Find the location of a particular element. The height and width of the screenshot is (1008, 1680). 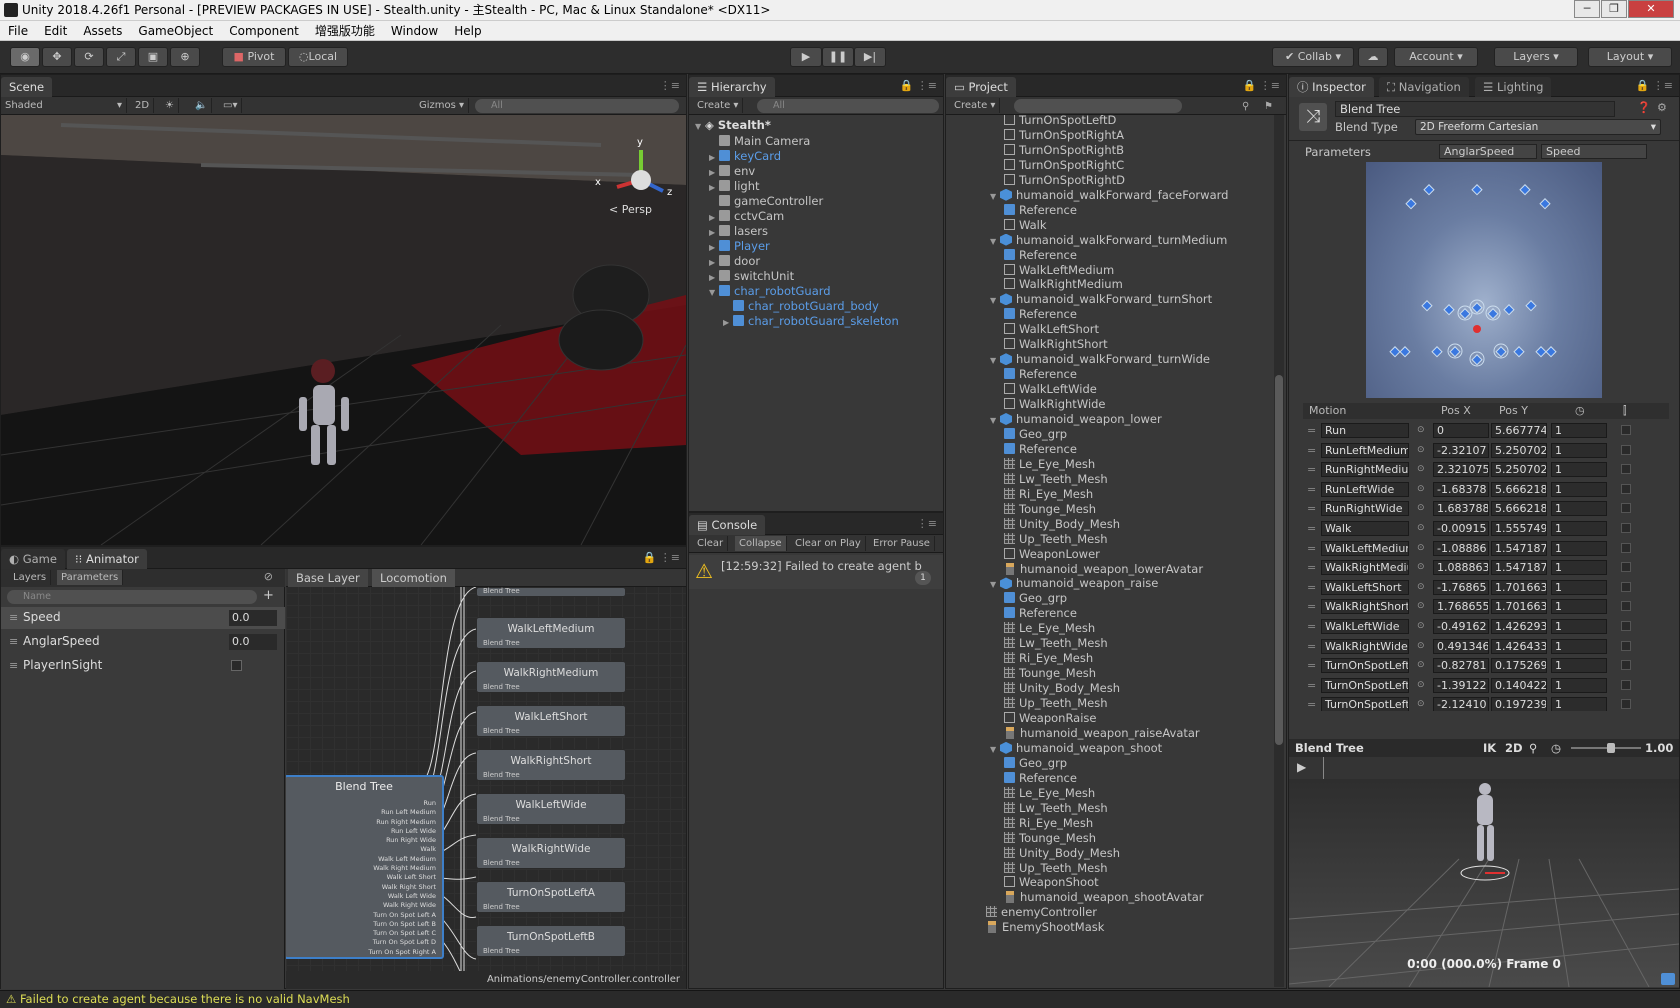

motion-clip-field: RunRightMedium is located at coordinates (1365, 470).